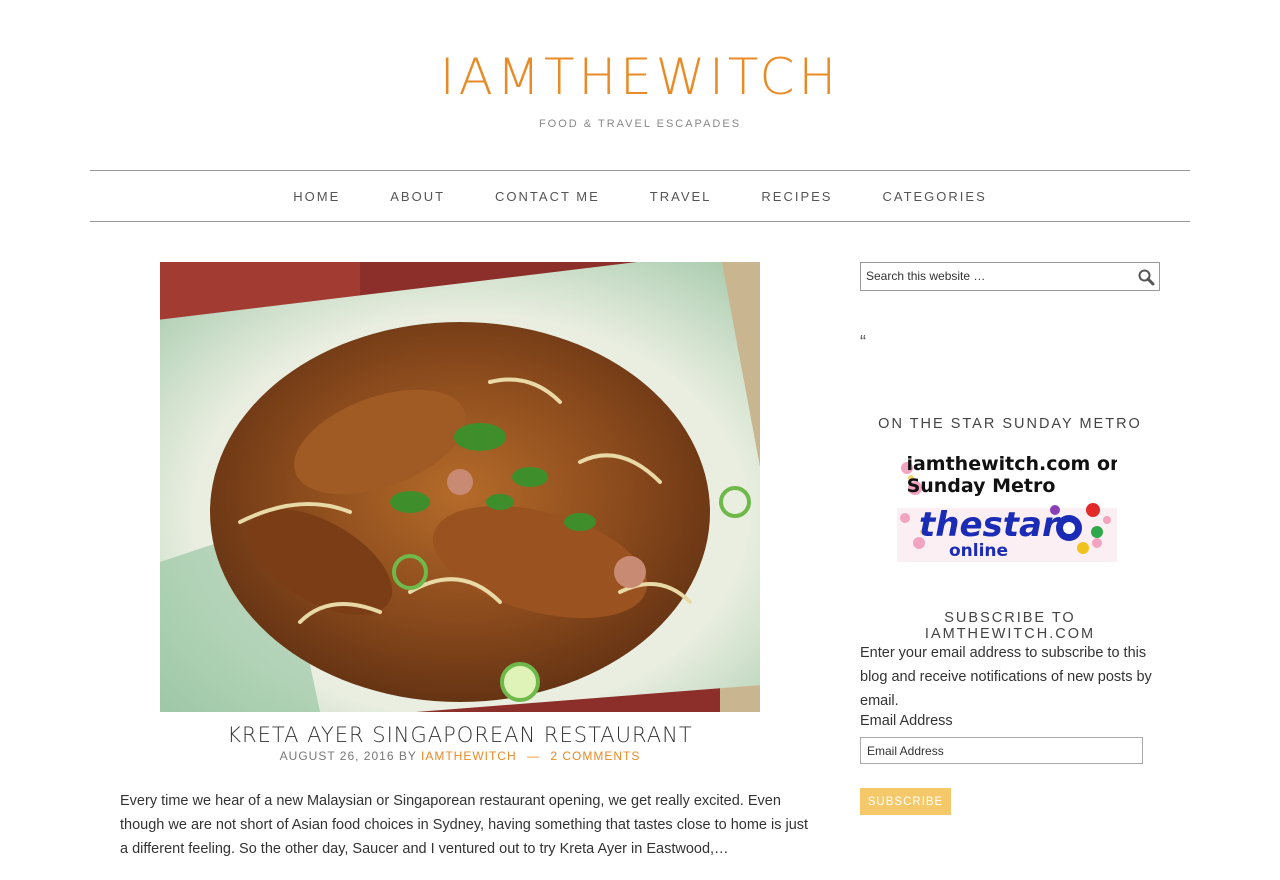 The height and width of the screenshot is (880, 1280). I want to click on post-date: AUGUST 26, 2016, so click(337, 756).